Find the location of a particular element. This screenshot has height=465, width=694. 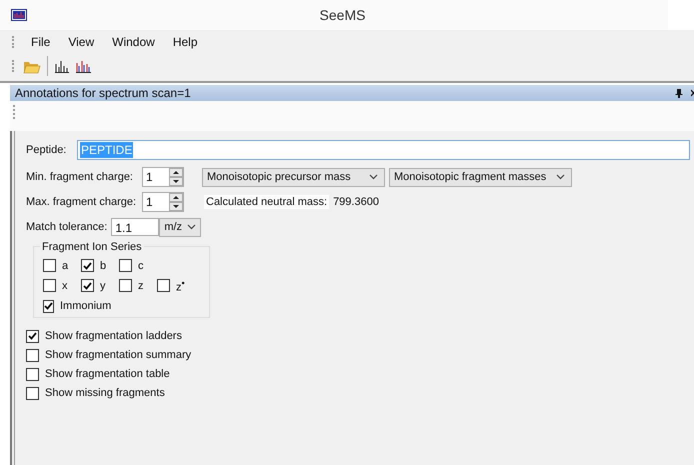

unit-dropdown: m/z is located at coordinates (180, 227).